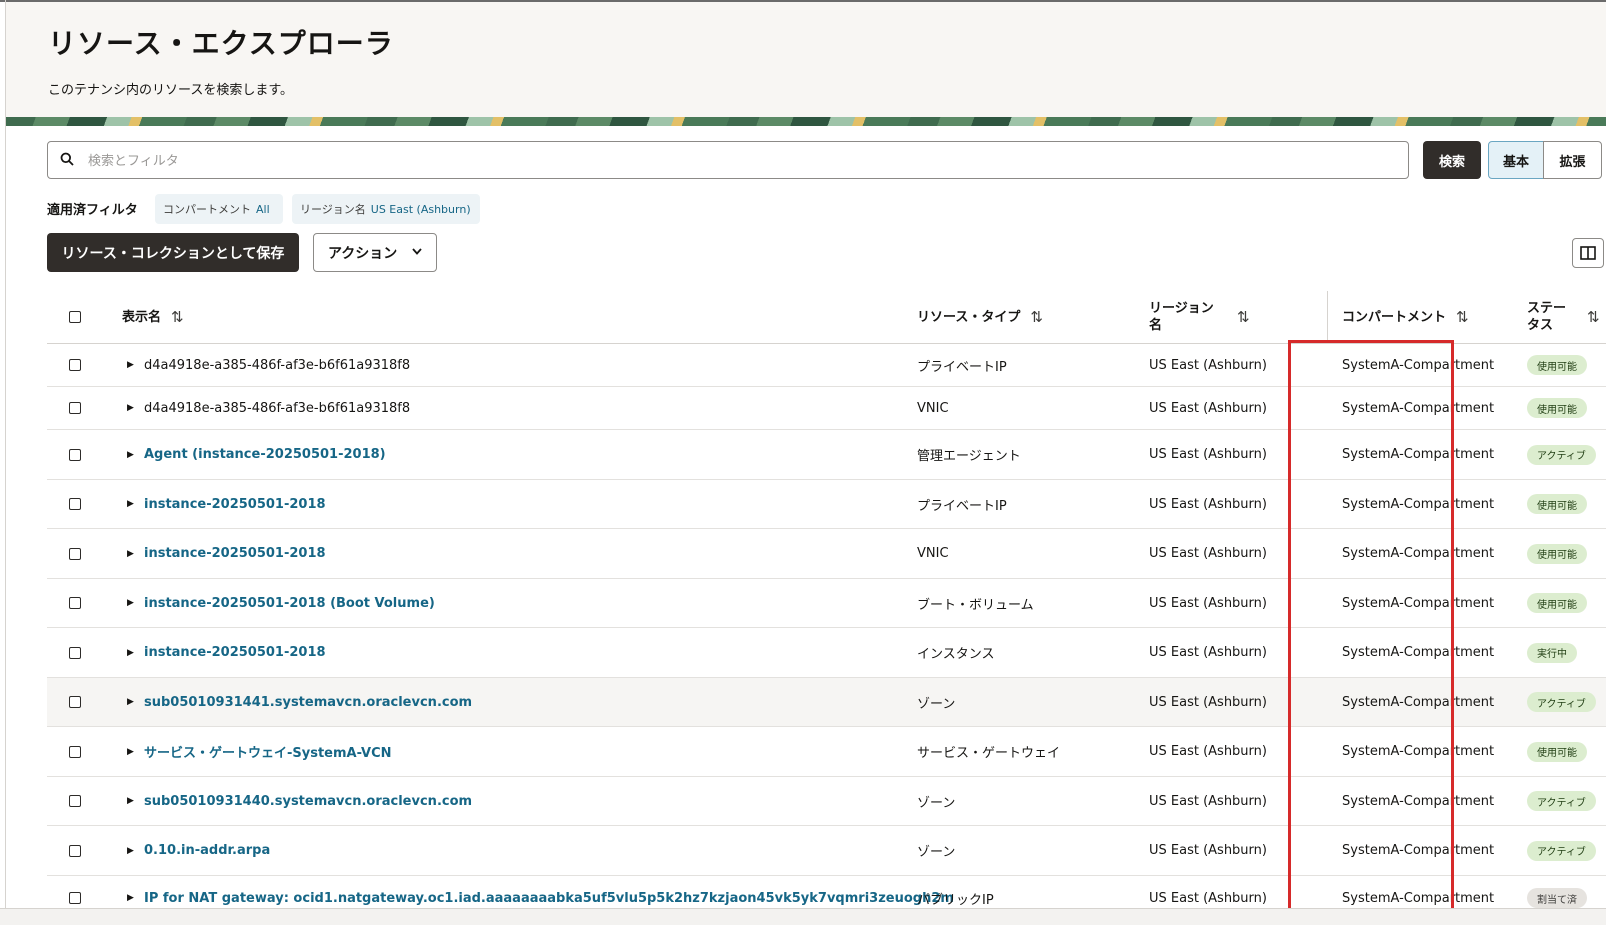 The image size is (1606, 925). Describe the element at coordinates (1552, 652) in the screenshot. I see `status-badge: 実行中` at that location.